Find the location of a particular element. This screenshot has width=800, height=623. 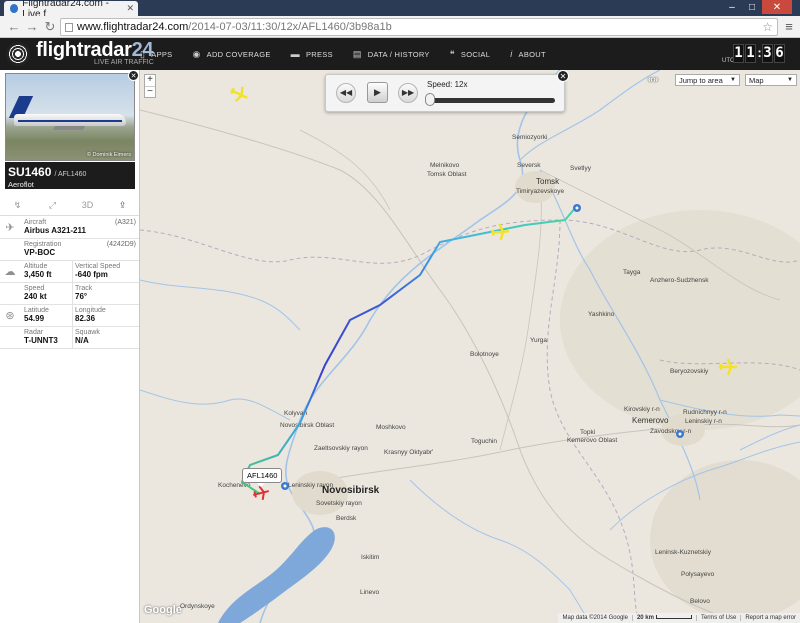

cloud-icon: ☁ is located at coordinates (10, 272).